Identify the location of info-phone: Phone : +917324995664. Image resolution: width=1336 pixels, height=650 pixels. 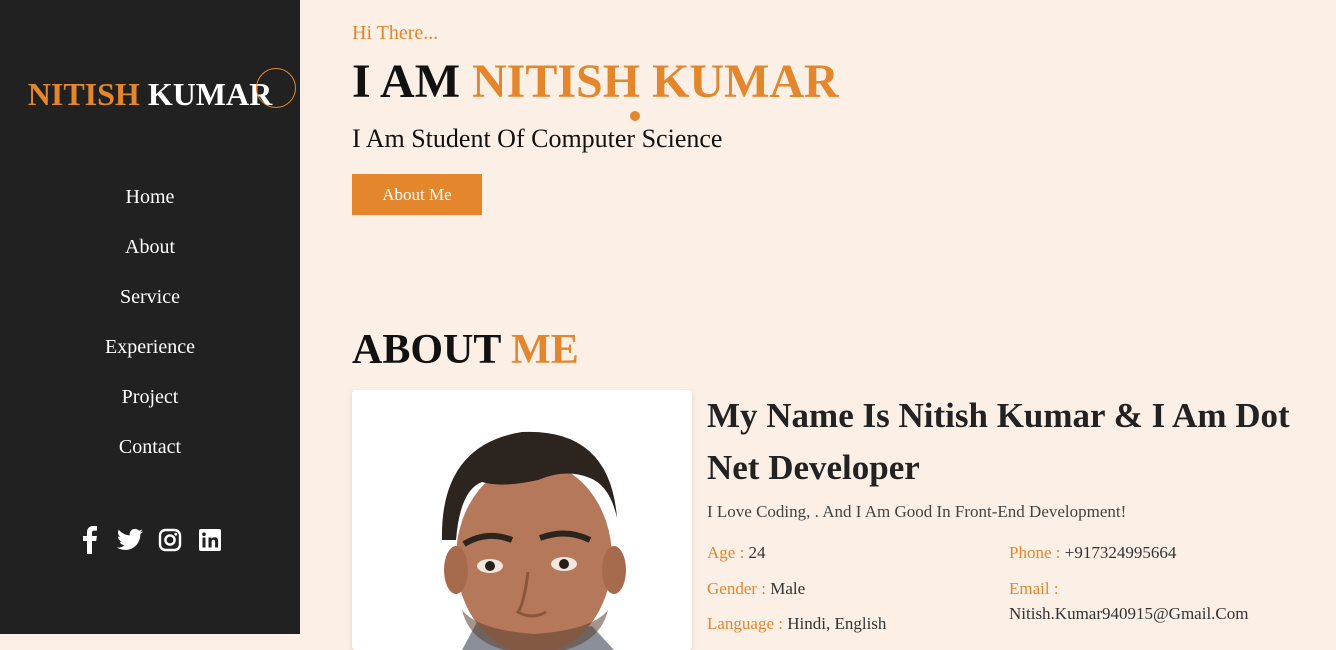
(1092, 552).